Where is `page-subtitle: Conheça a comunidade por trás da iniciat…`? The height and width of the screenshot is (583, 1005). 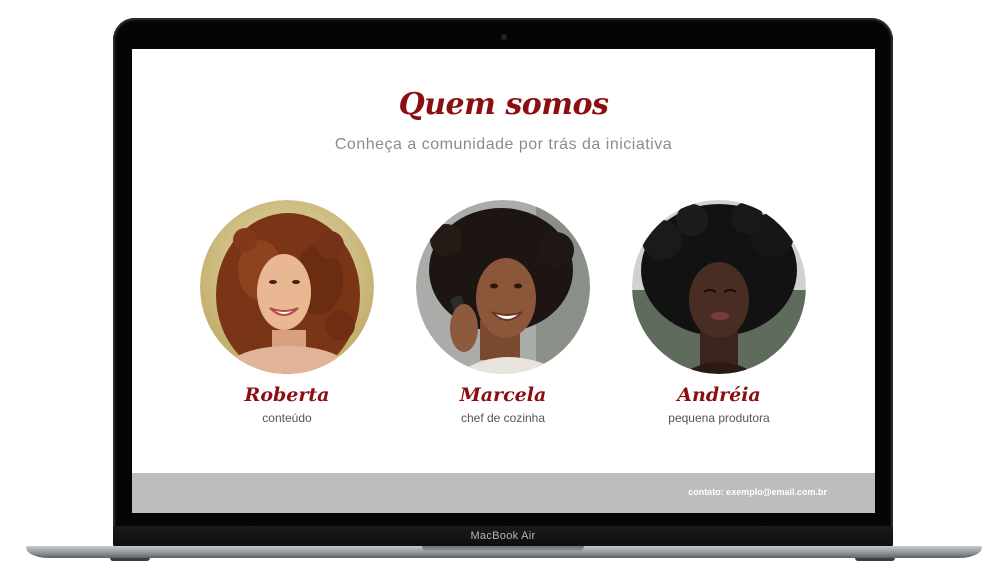
page-subtitle: Conheça a comunidade por trás da iniciat… is located at coordinates (503, 144).